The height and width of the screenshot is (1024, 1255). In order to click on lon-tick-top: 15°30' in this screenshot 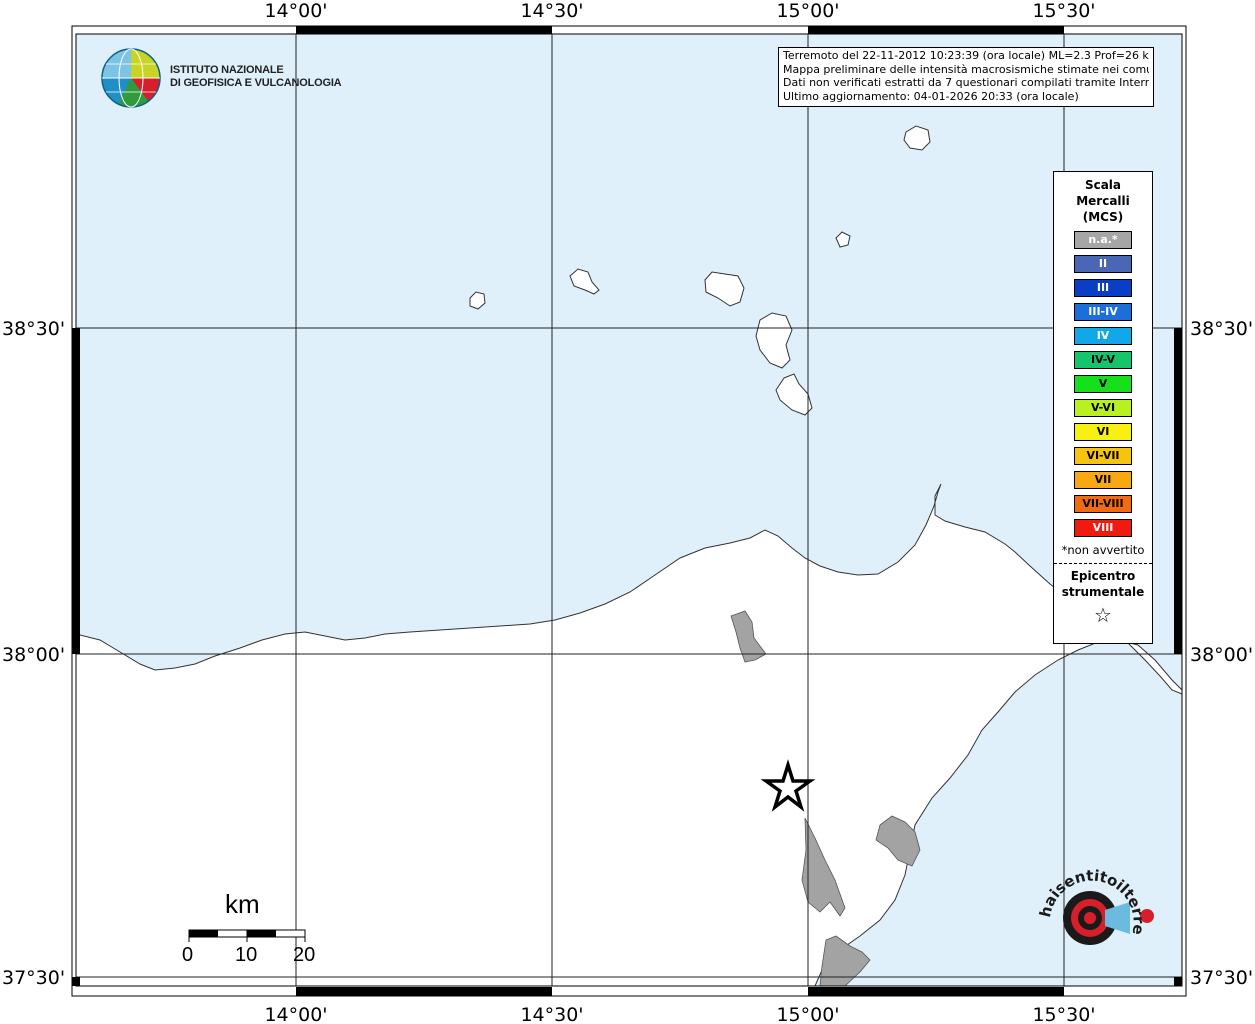, I will do `click(1063, 11)`.